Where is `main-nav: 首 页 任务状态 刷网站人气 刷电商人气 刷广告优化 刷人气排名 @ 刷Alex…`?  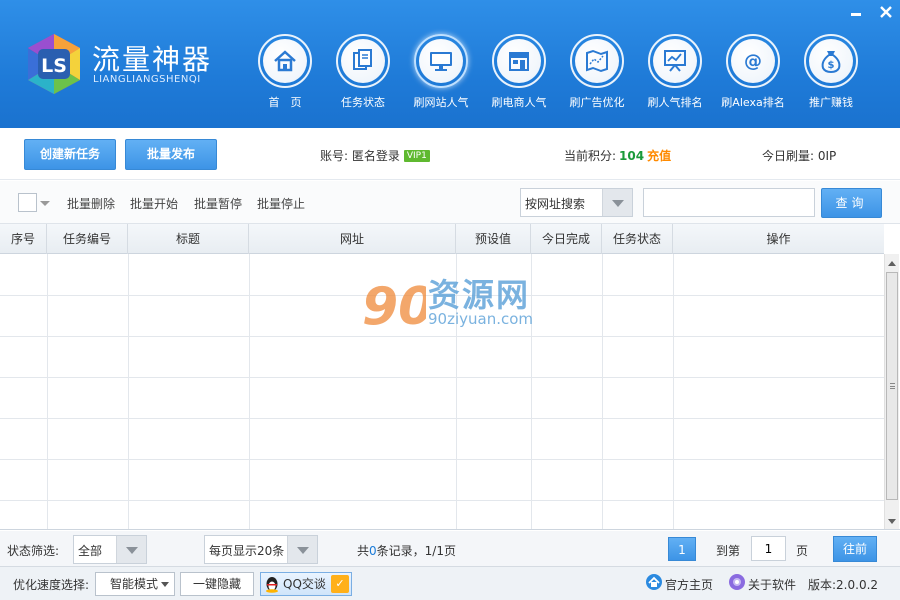 main-nav: 首 页 任务状态 刷网站人气 刷电商人气 刷广告优化 刷人气排名 @ 刷Alex… is located at coordinates (558, 72).